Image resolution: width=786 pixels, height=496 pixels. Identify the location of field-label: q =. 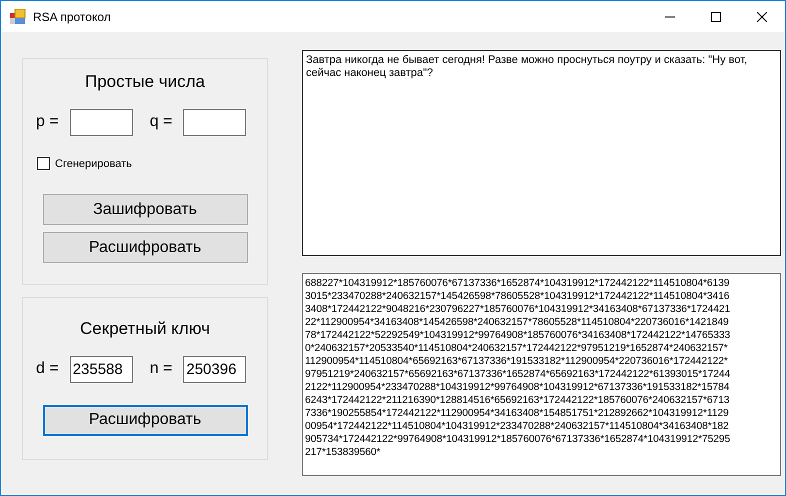
(161, 121).